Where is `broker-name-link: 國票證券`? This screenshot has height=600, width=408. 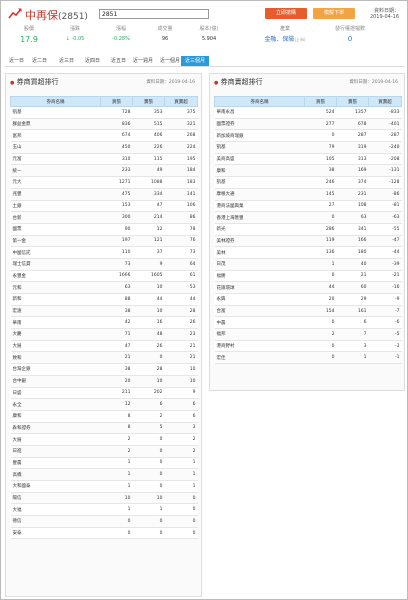 broker-name-link: 國票證券 is located at coordinates (259, 124).